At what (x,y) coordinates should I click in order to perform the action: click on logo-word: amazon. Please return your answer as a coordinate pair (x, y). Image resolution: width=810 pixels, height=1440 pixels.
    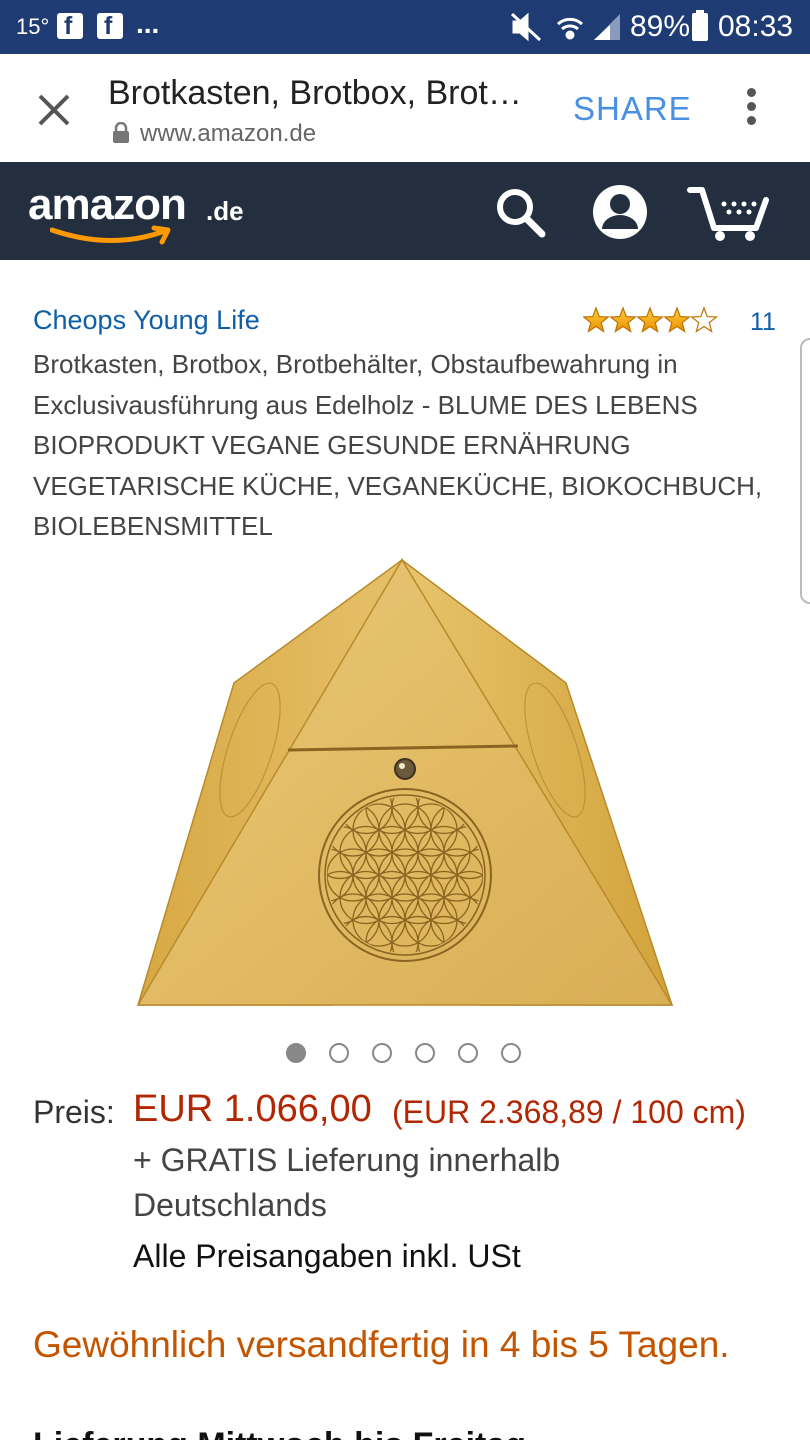
    Looking at the image, I should click on (107, 204).